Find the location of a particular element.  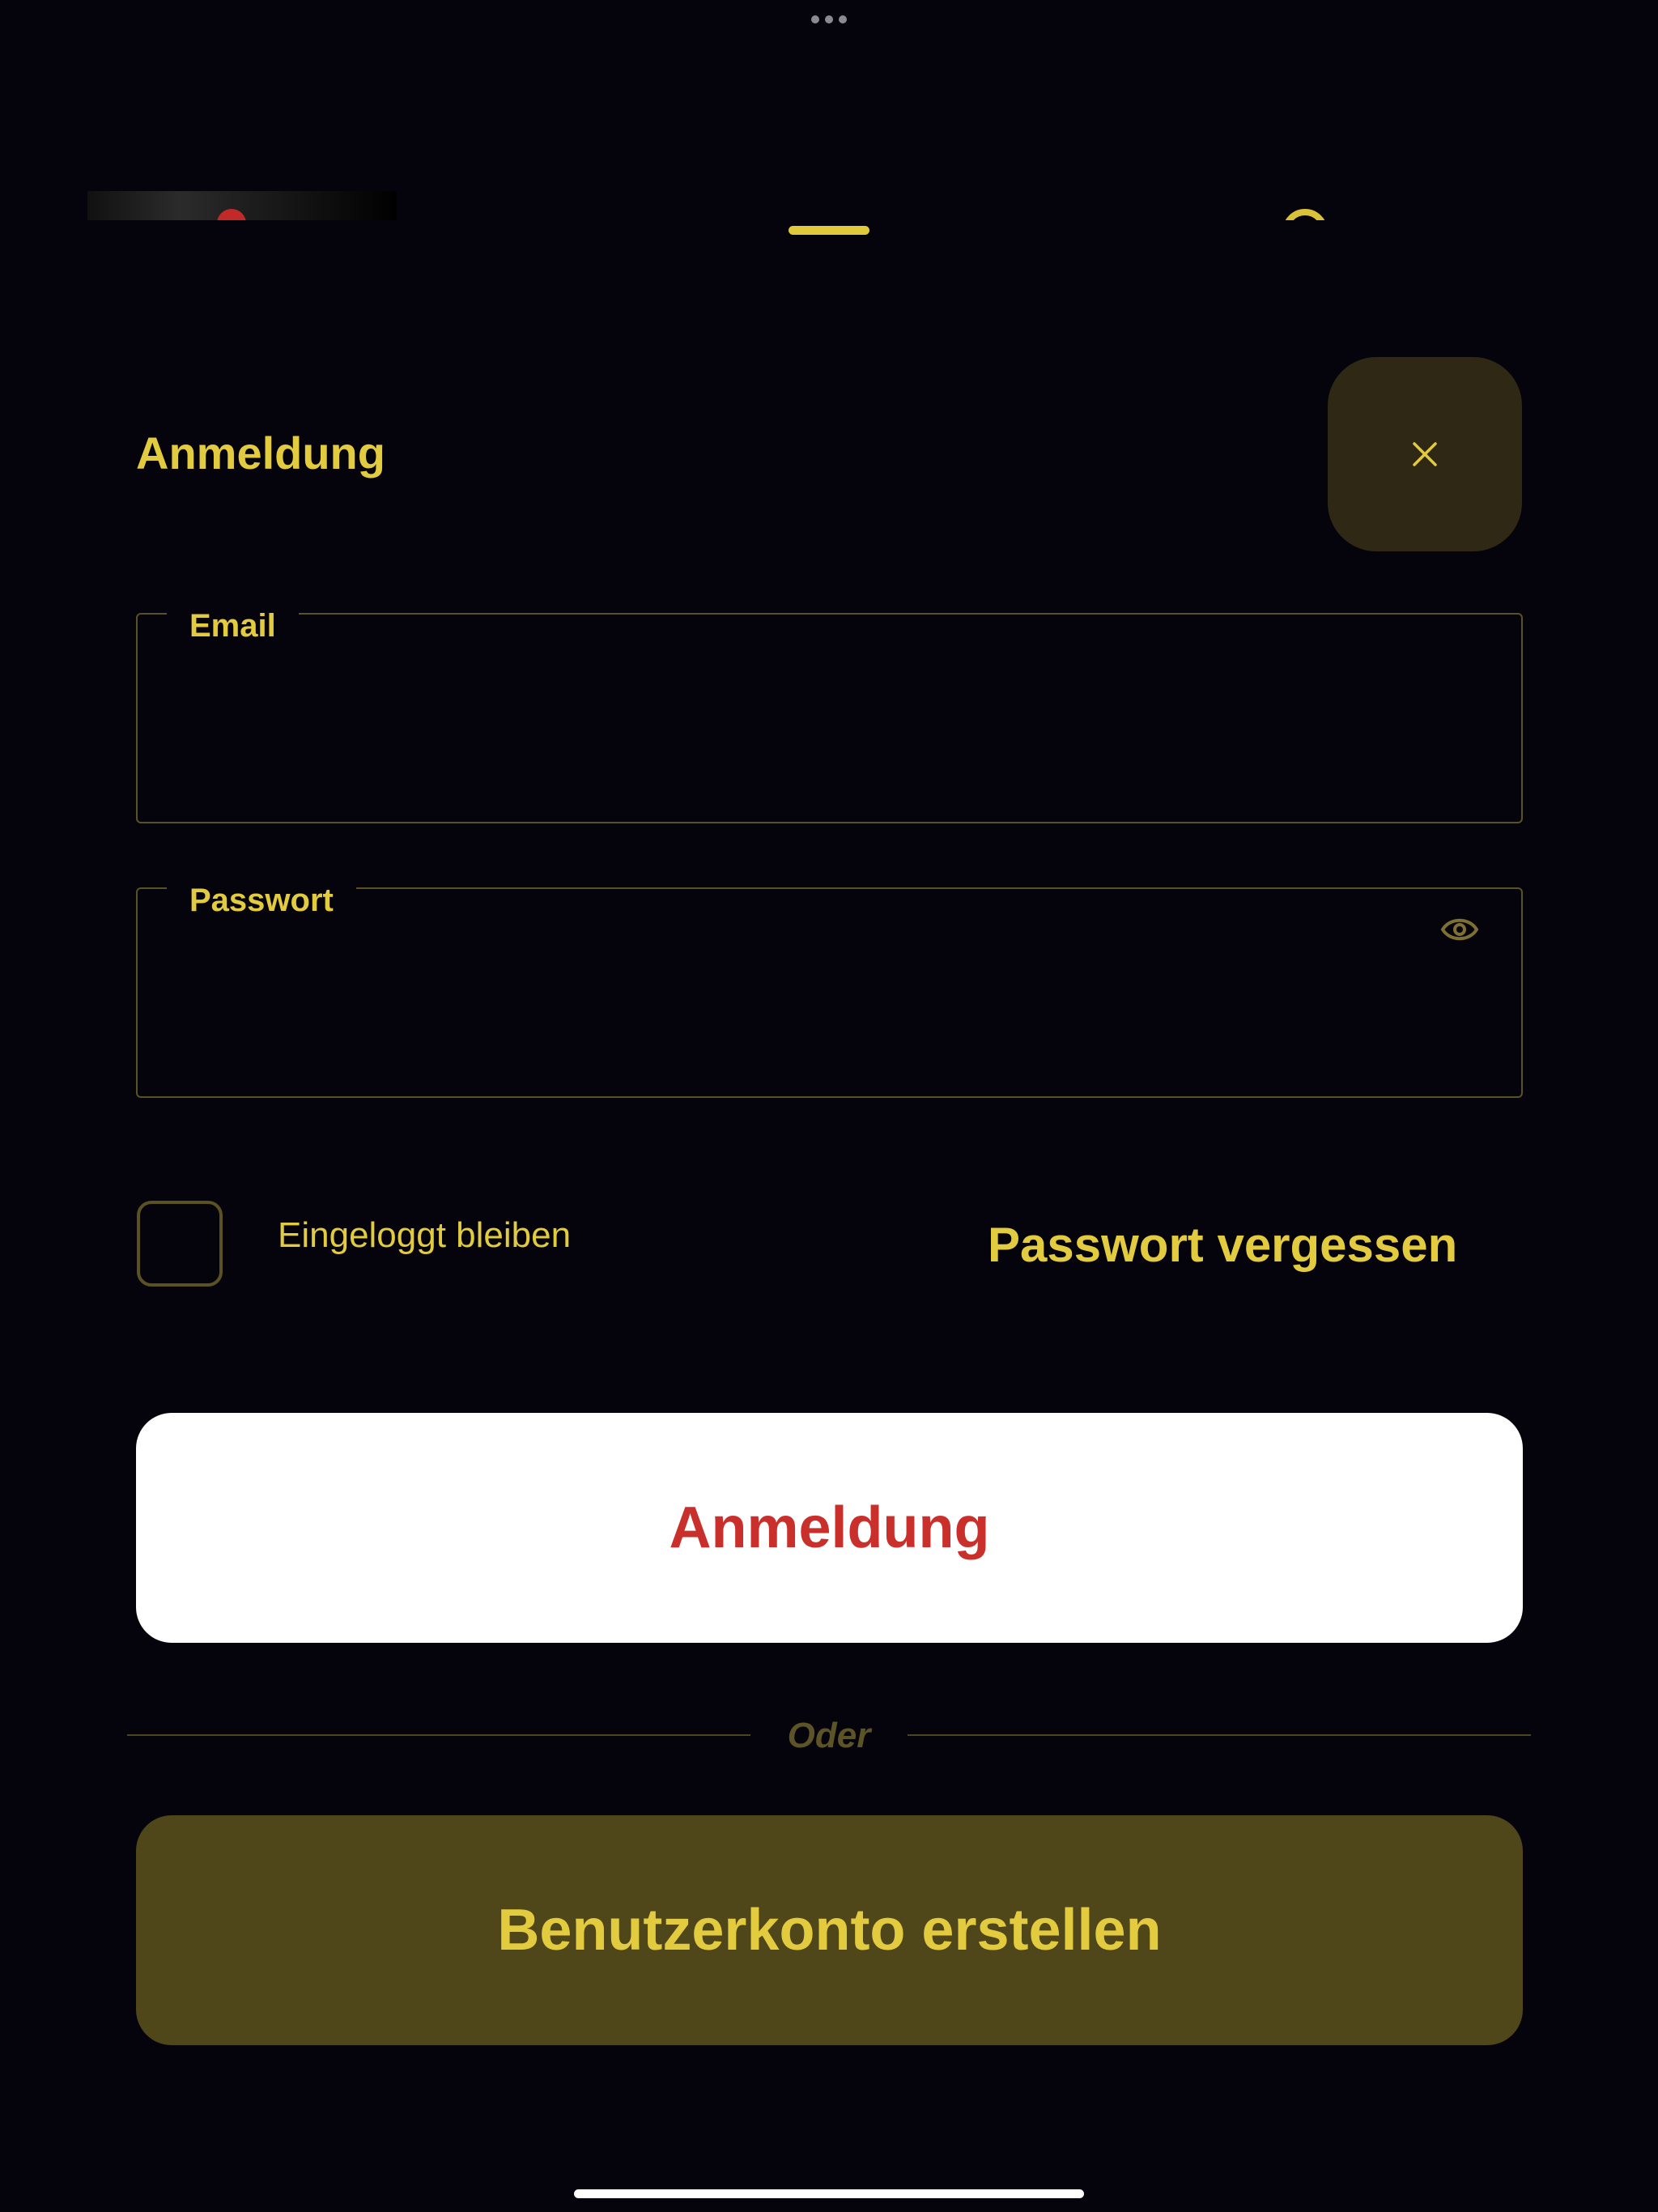

close-icon is located at coordinates (1425, 454).